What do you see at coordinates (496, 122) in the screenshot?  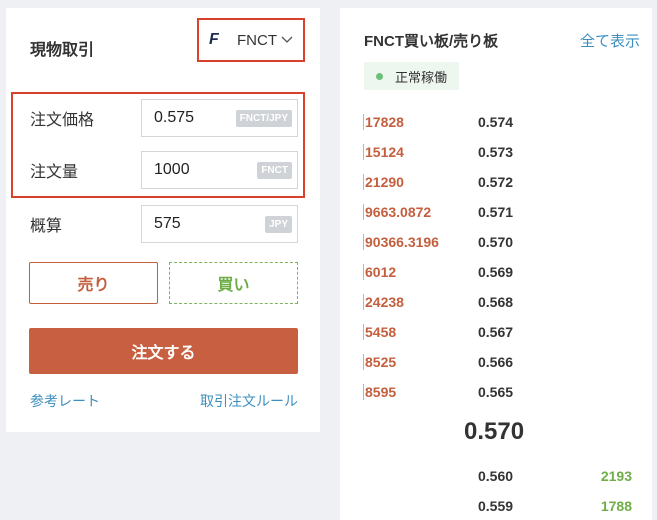 I see `ask-price: 0.574` at bounding box center [496, 122].